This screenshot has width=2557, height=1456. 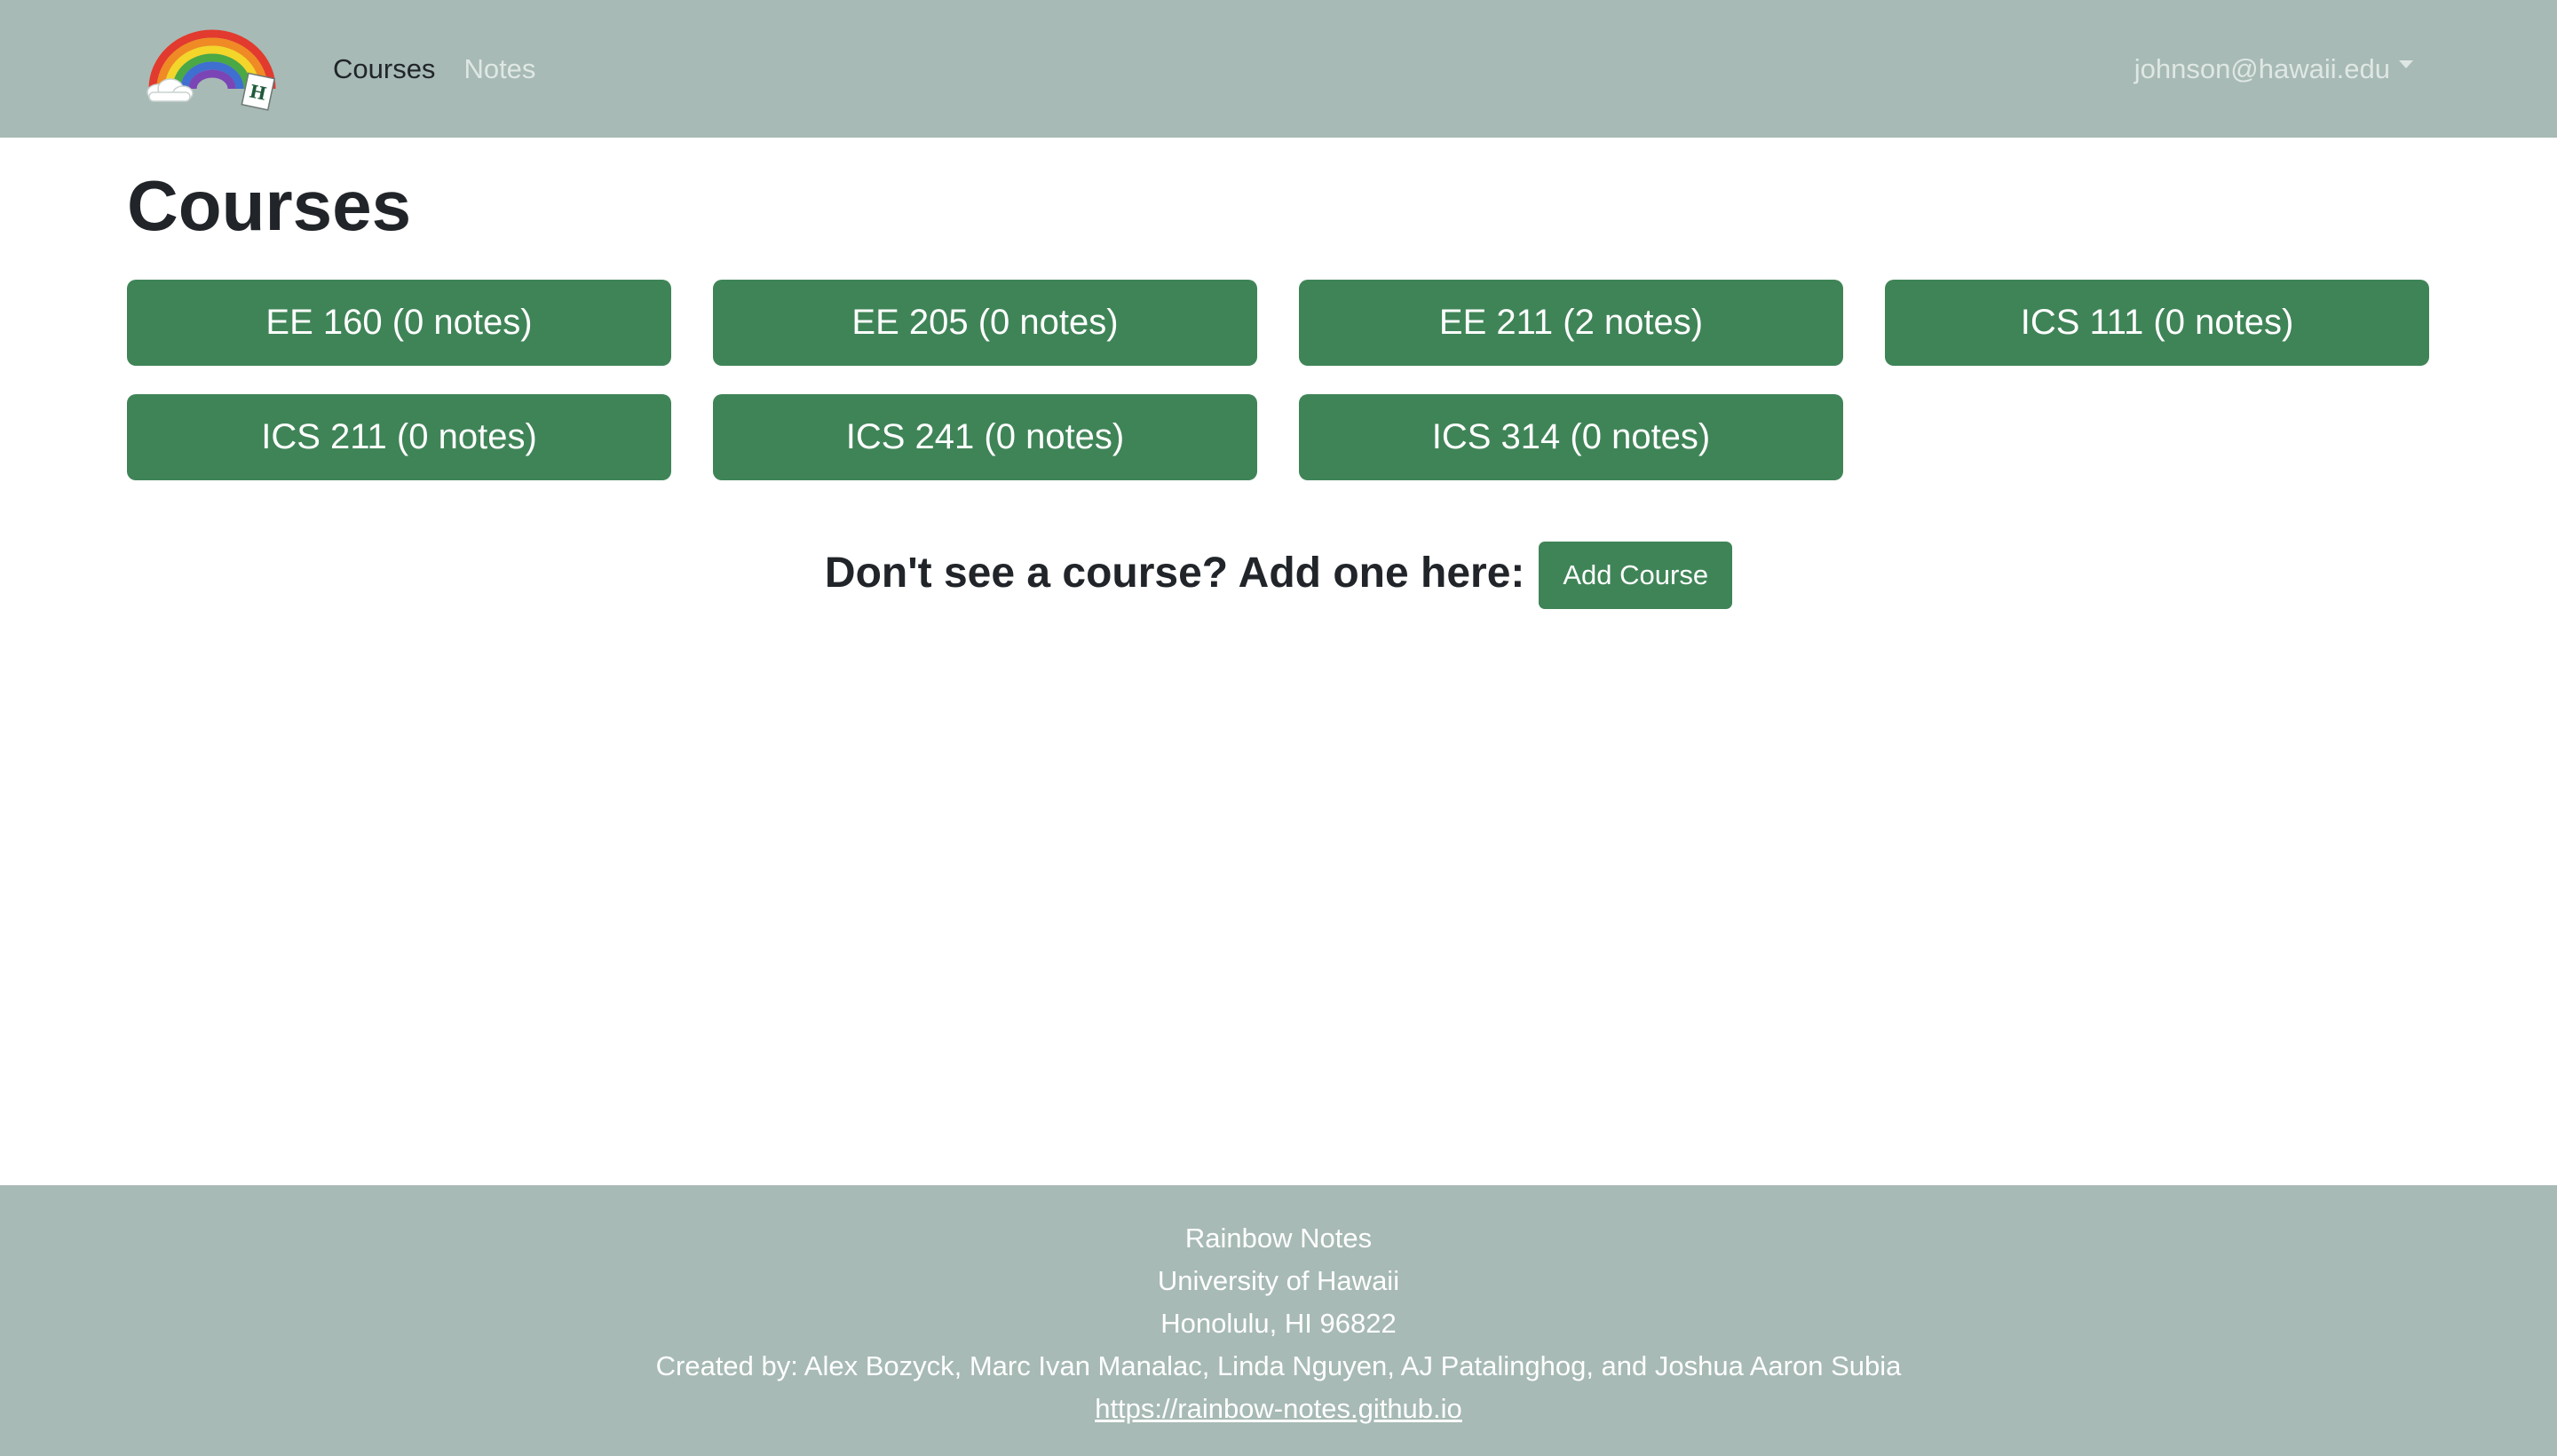 I want to click on rainbow-logo-icon: H, so click(x=212, y=66).